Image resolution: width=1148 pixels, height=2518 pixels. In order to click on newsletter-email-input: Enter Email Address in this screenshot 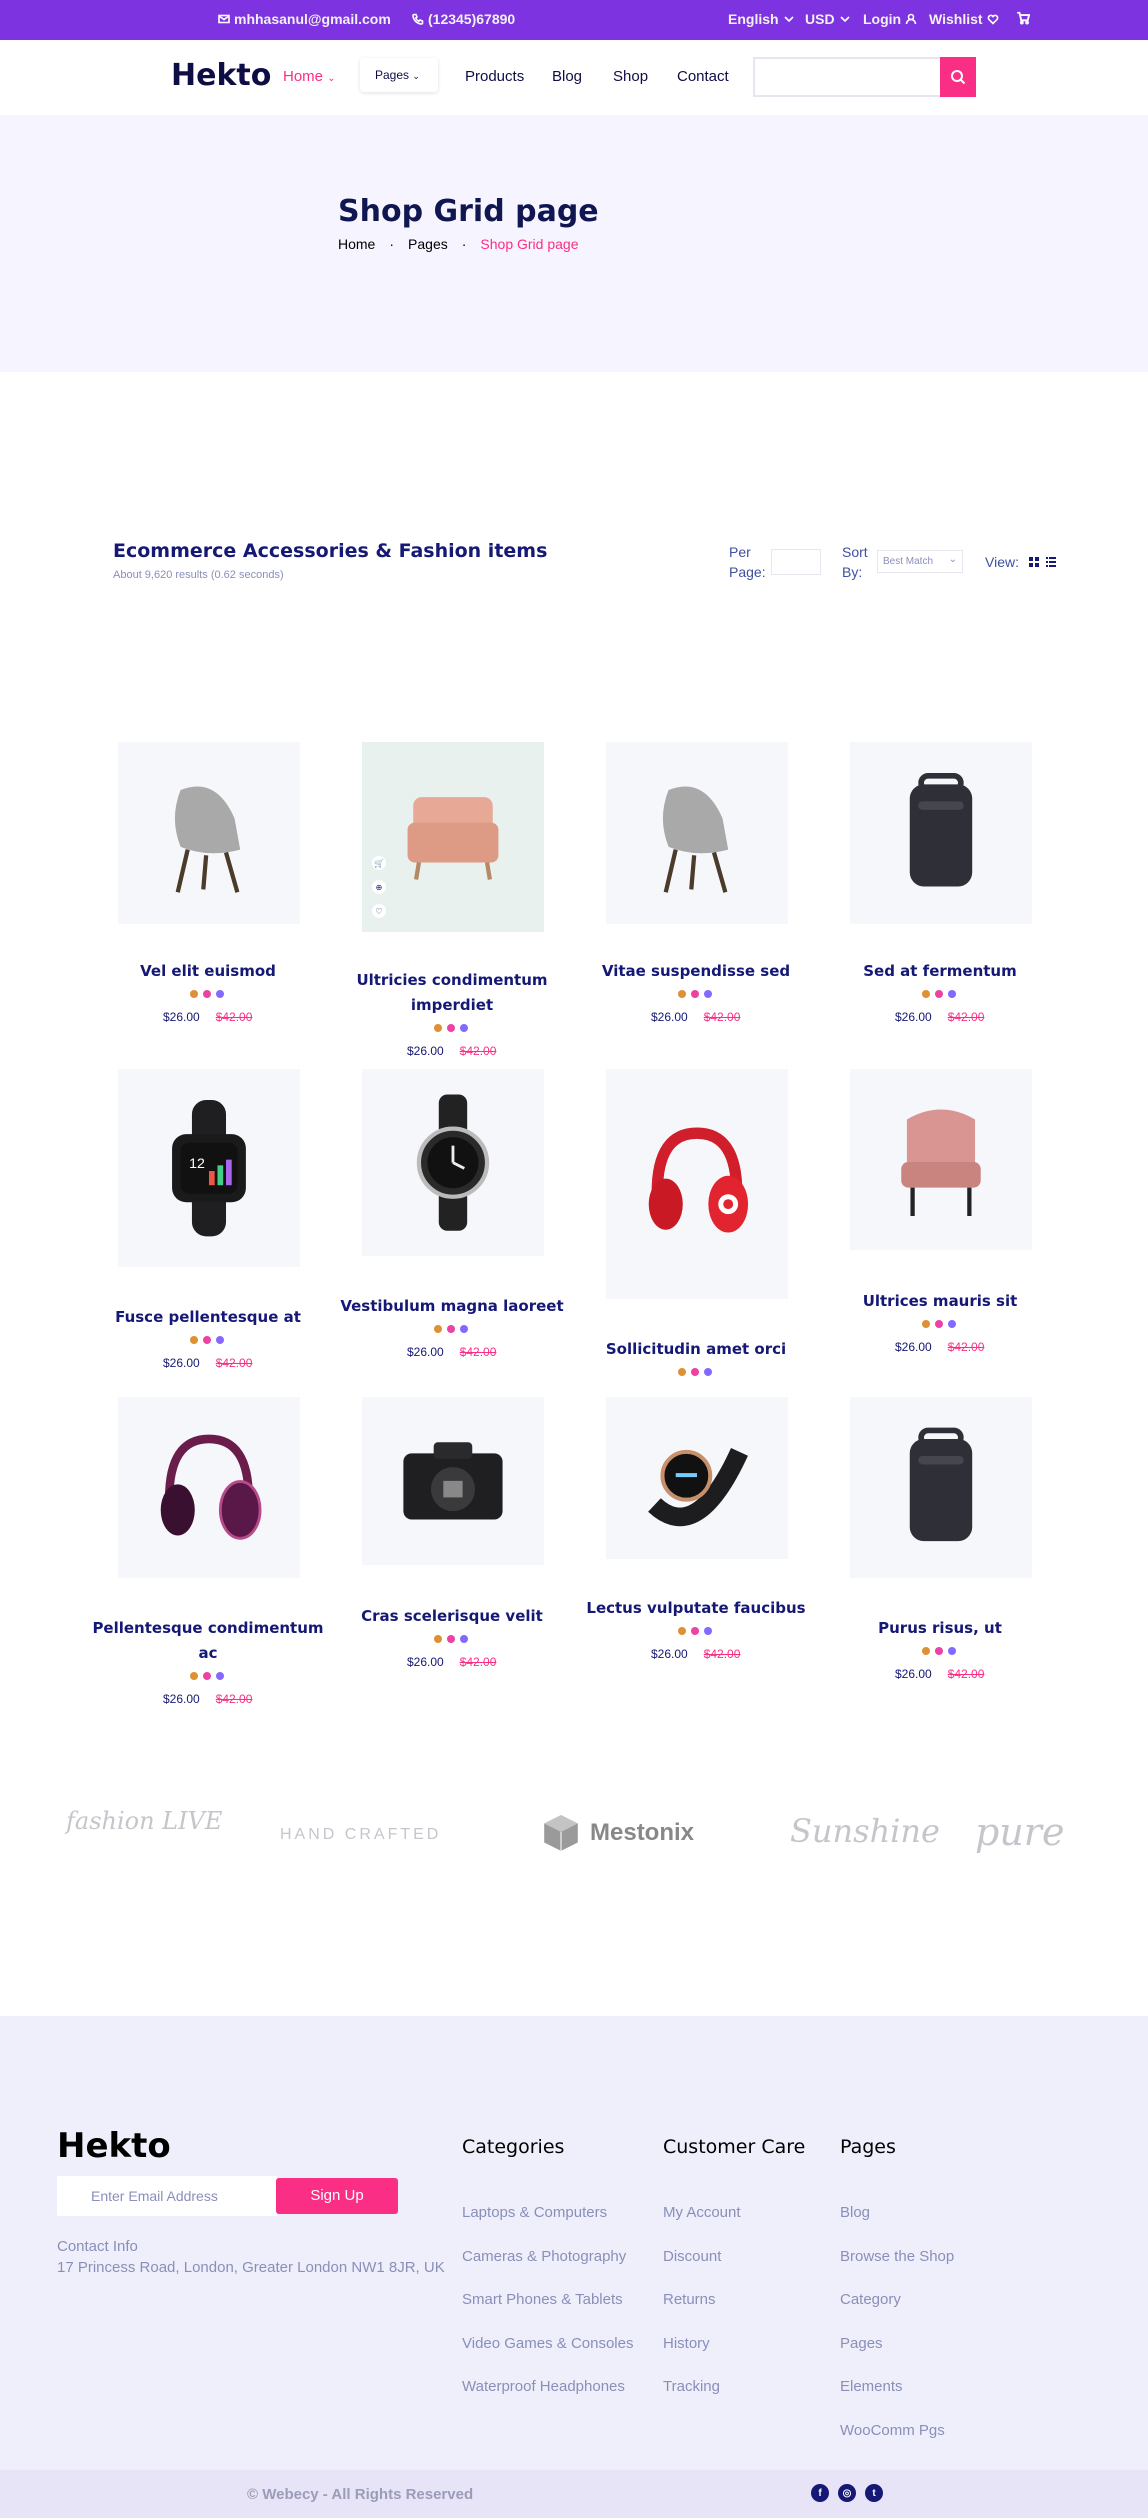, I will do `click(167, 2196)`.